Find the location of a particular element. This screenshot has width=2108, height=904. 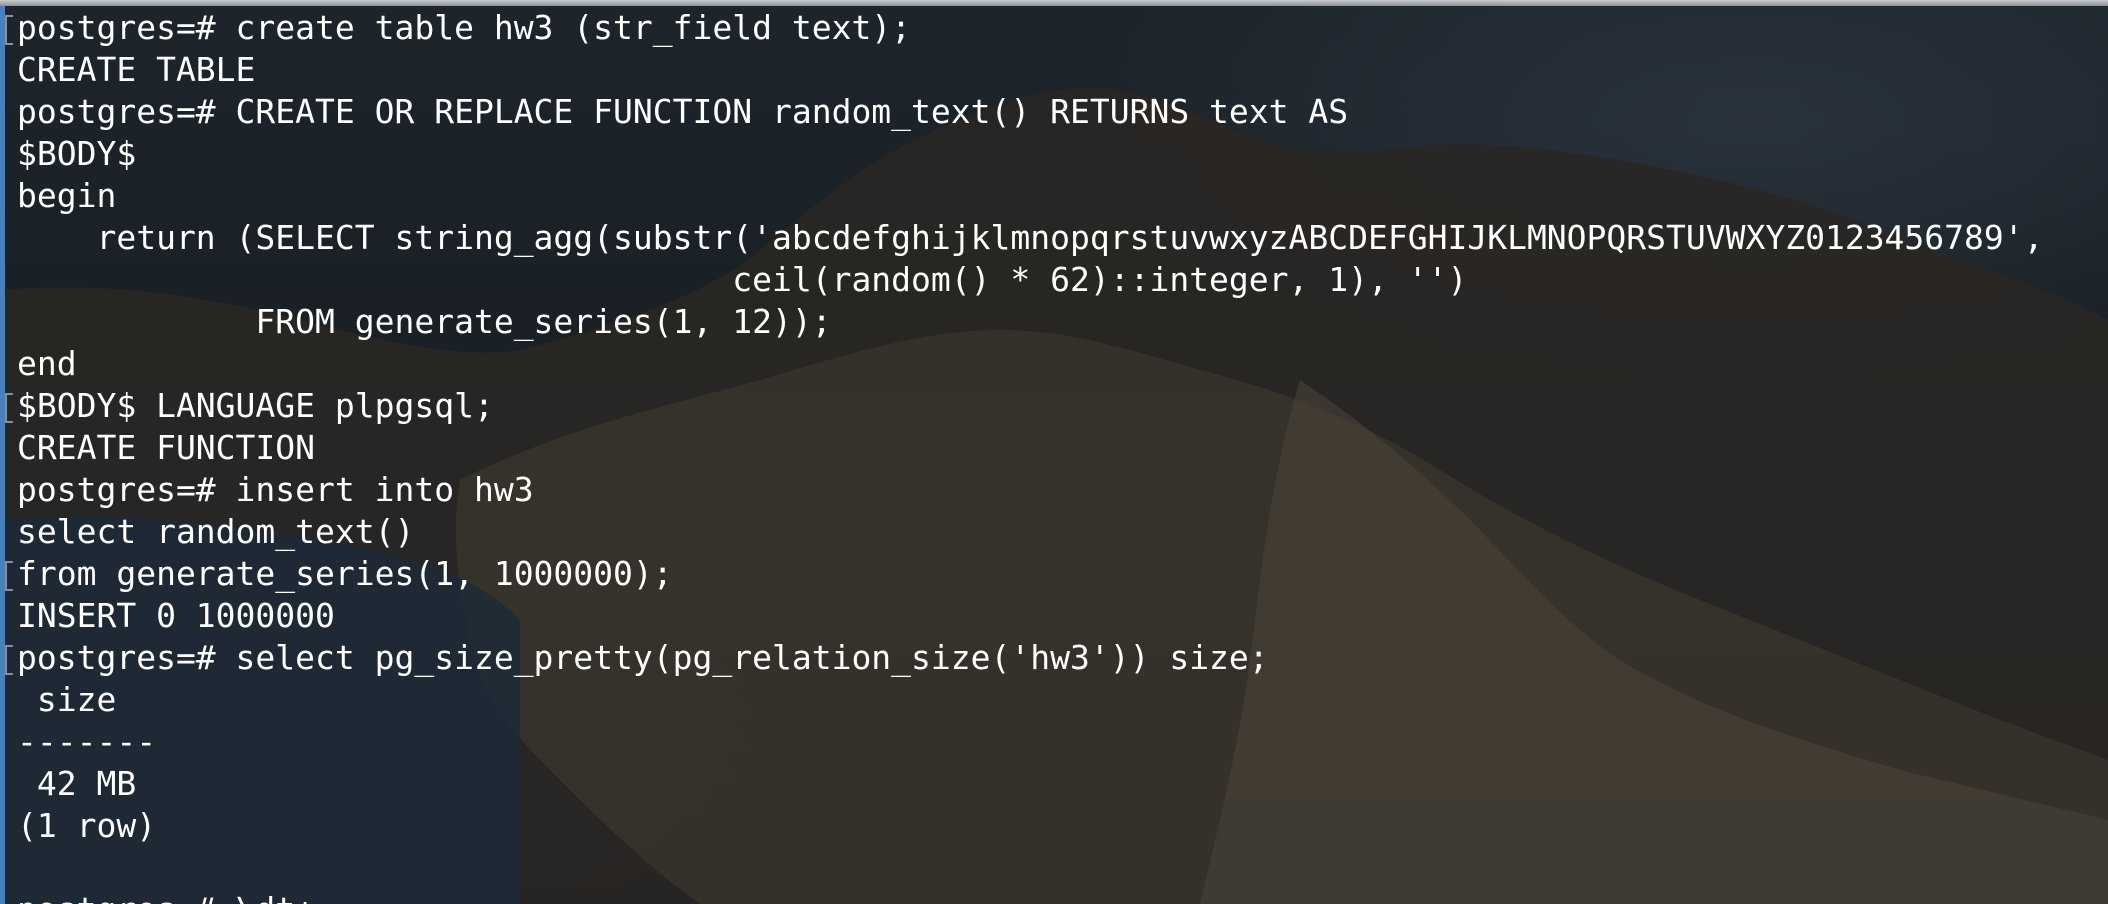

terminal-line-code: end is located at coordinates (47, 363).